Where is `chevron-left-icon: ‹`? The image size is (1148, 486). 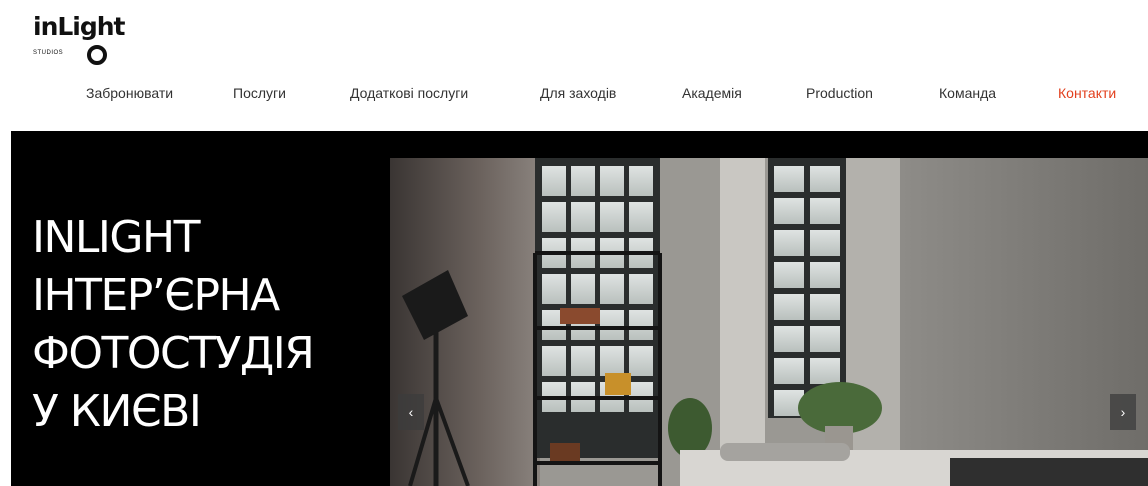 chevron-left-icon: ‹ is located at coordinates (411, 412).